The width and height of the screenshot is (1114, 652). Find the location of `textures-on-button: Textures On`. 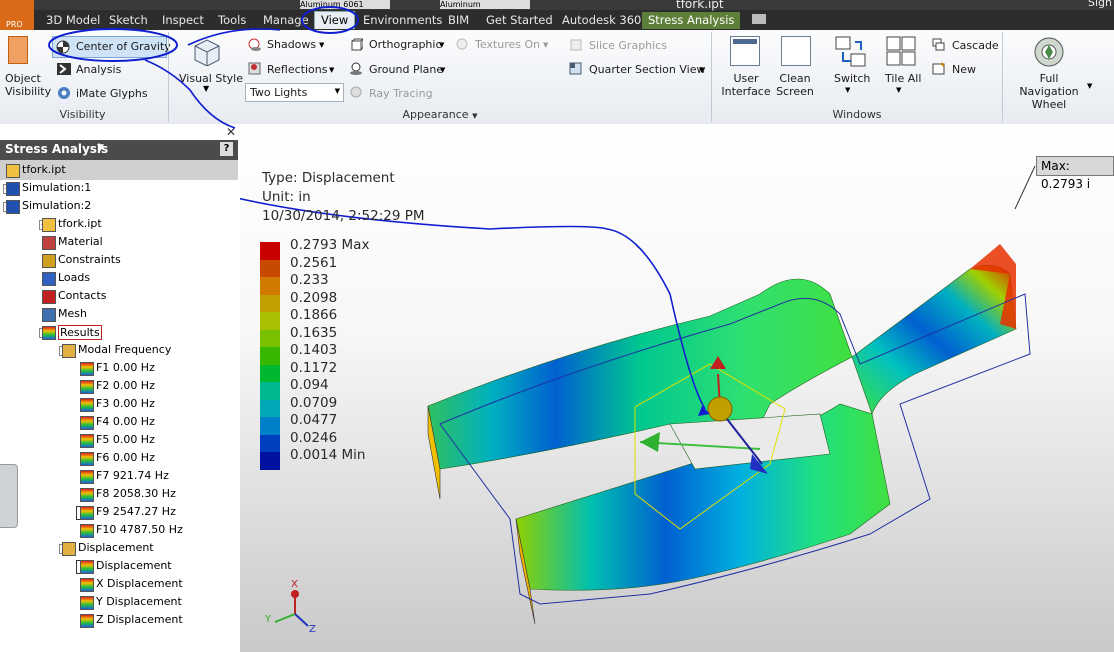

textures-on-button: Textures On is located at coordinates (507, 44).